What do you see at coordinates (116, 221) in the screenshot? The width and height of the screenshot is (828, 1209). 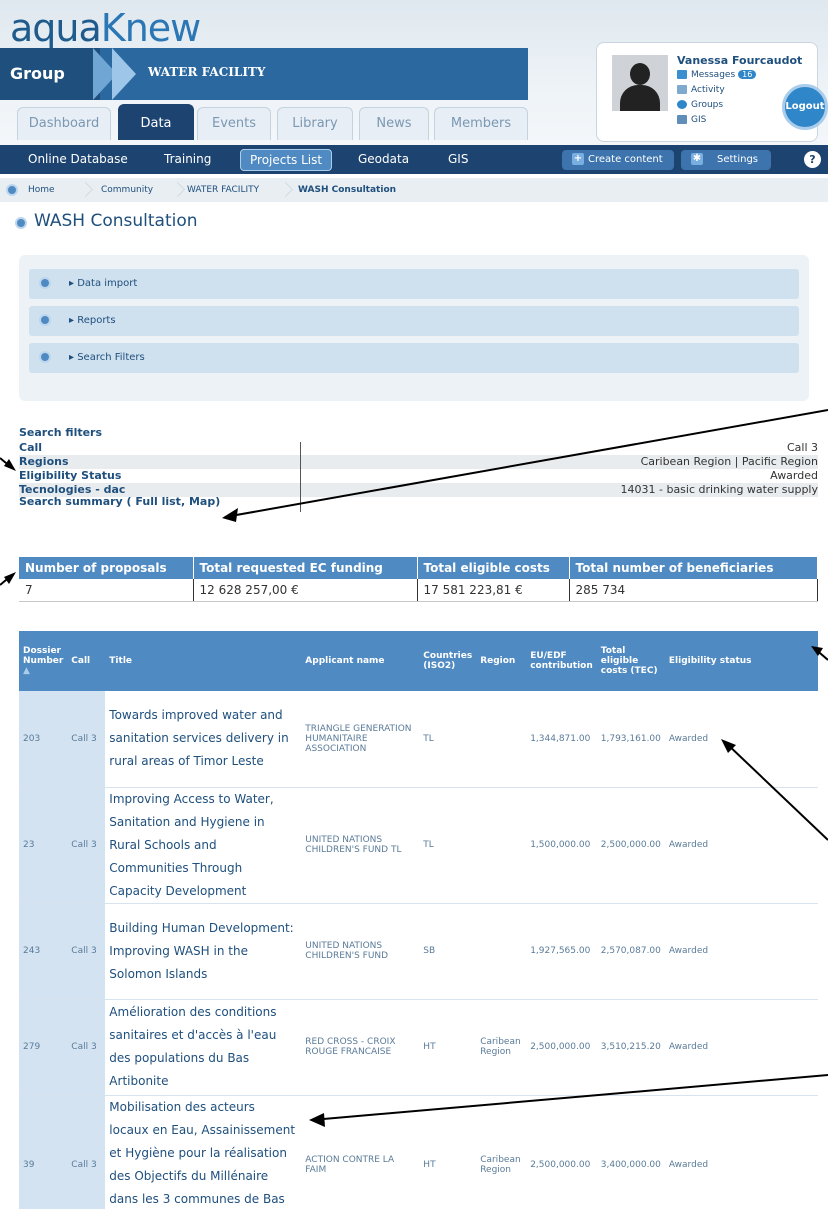 I see `page-title: WASH Consultation` at bounding box center [116, 221].